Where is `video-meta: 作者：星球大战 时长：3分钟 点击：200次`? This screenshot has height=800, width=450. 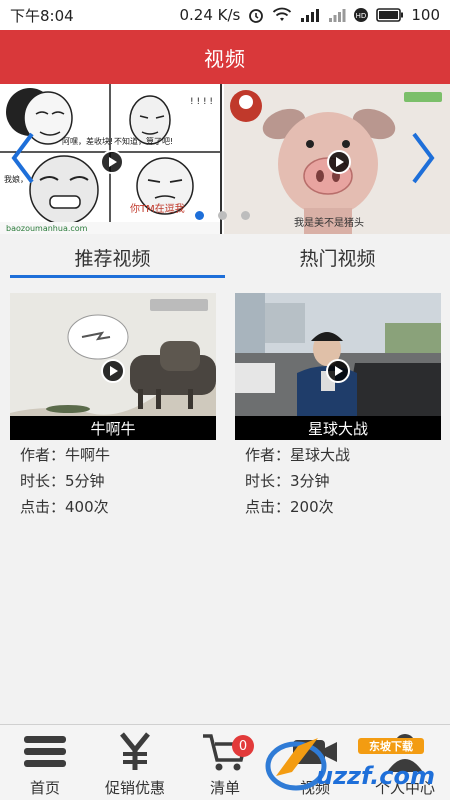
video-meta: 作者：星球大战 时长：3分钟 点击：200次 is located at coordinates (338, 481).